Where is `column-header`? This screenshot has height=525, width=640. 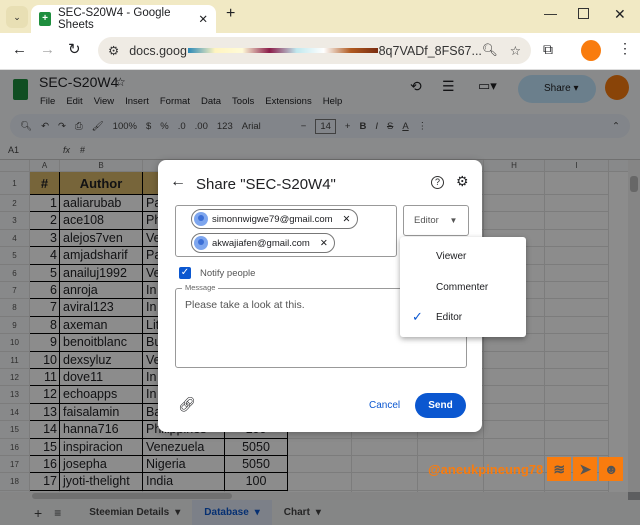 column-header is located at coordinates (618, 166).